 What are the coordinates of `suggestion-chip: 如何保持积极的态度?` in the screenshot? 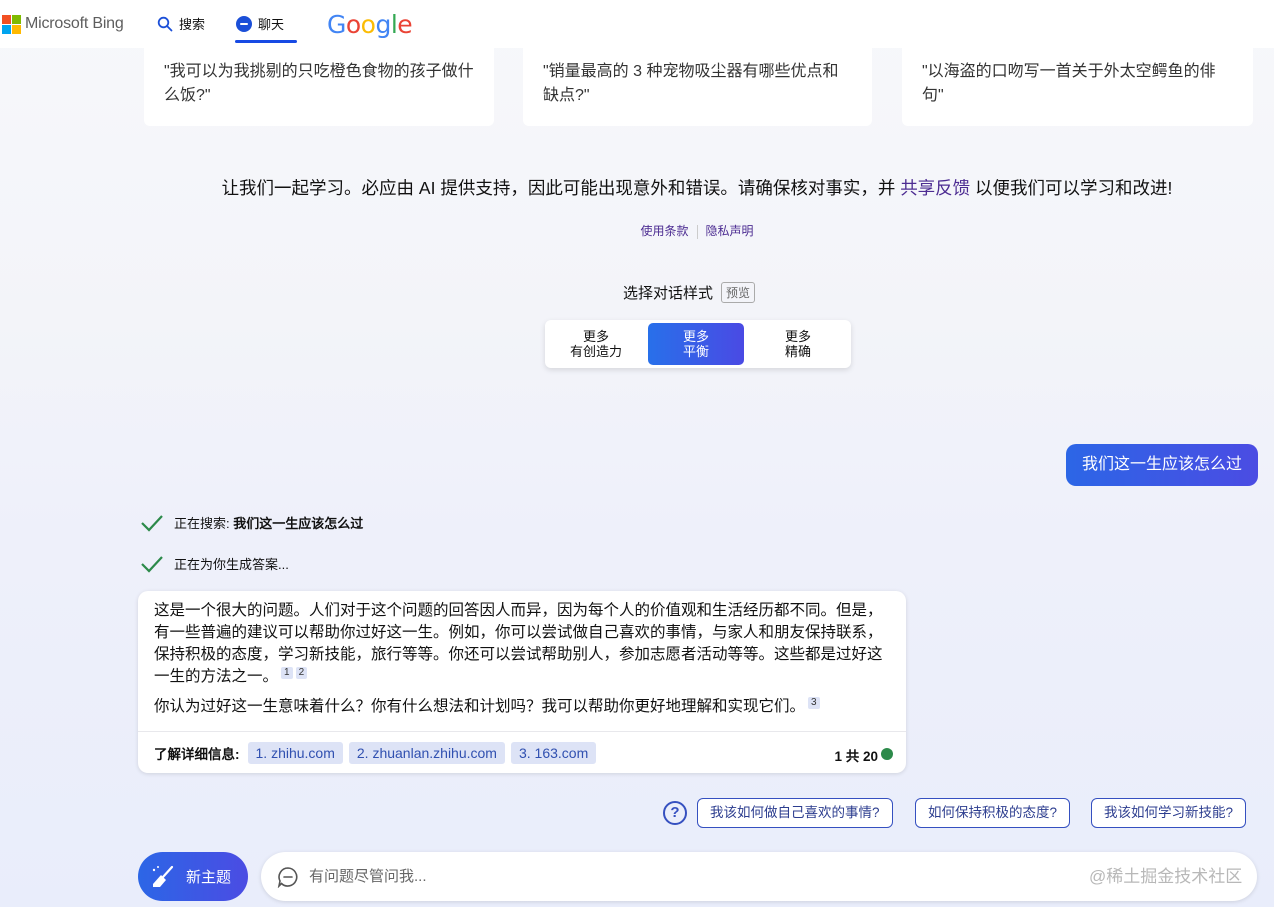 It's located at (993, 813).